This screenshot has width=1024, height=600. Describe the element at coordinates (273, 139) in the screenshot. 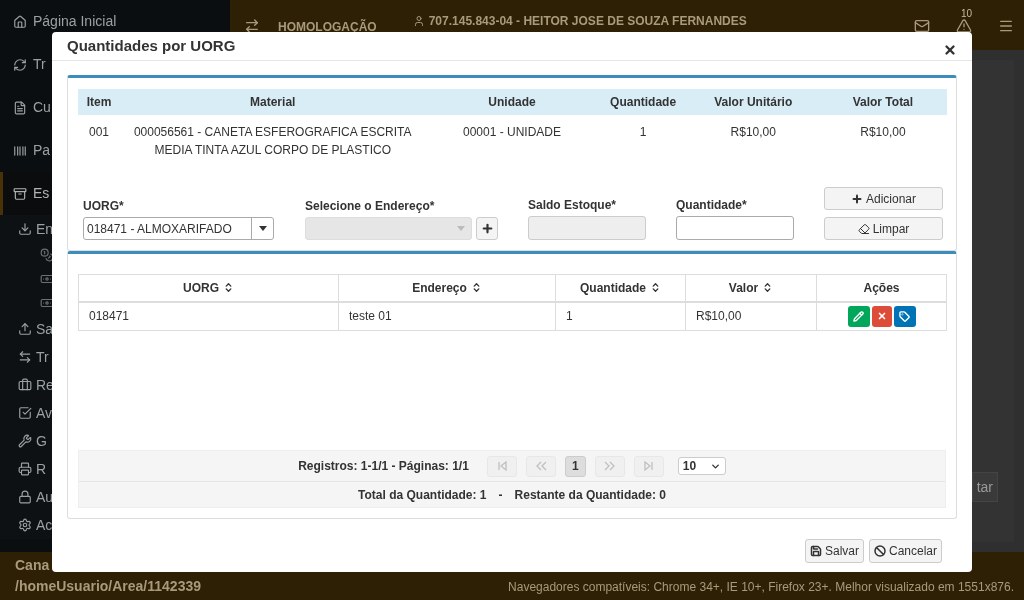

I see `table-cell: 000056561 - CANETA ESFEROGRAFICA ESCRITA MEDIA TINTA AZUL CORPO DE PLASTICO` at that location.